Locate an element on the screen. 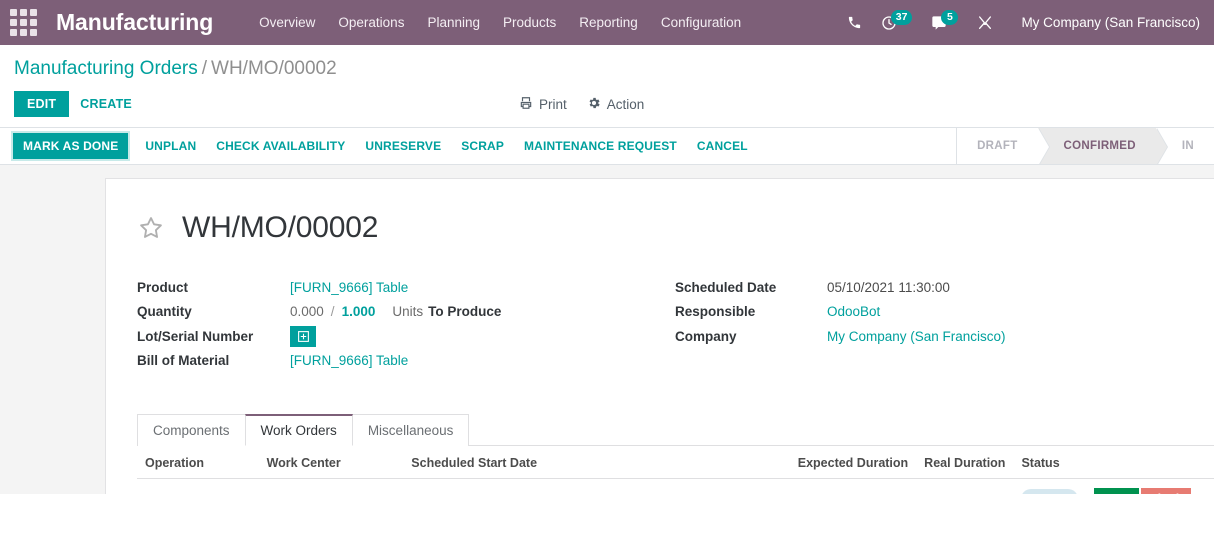  stage-confirmed: CONFIRMED is located at coordinates (1103, 146).